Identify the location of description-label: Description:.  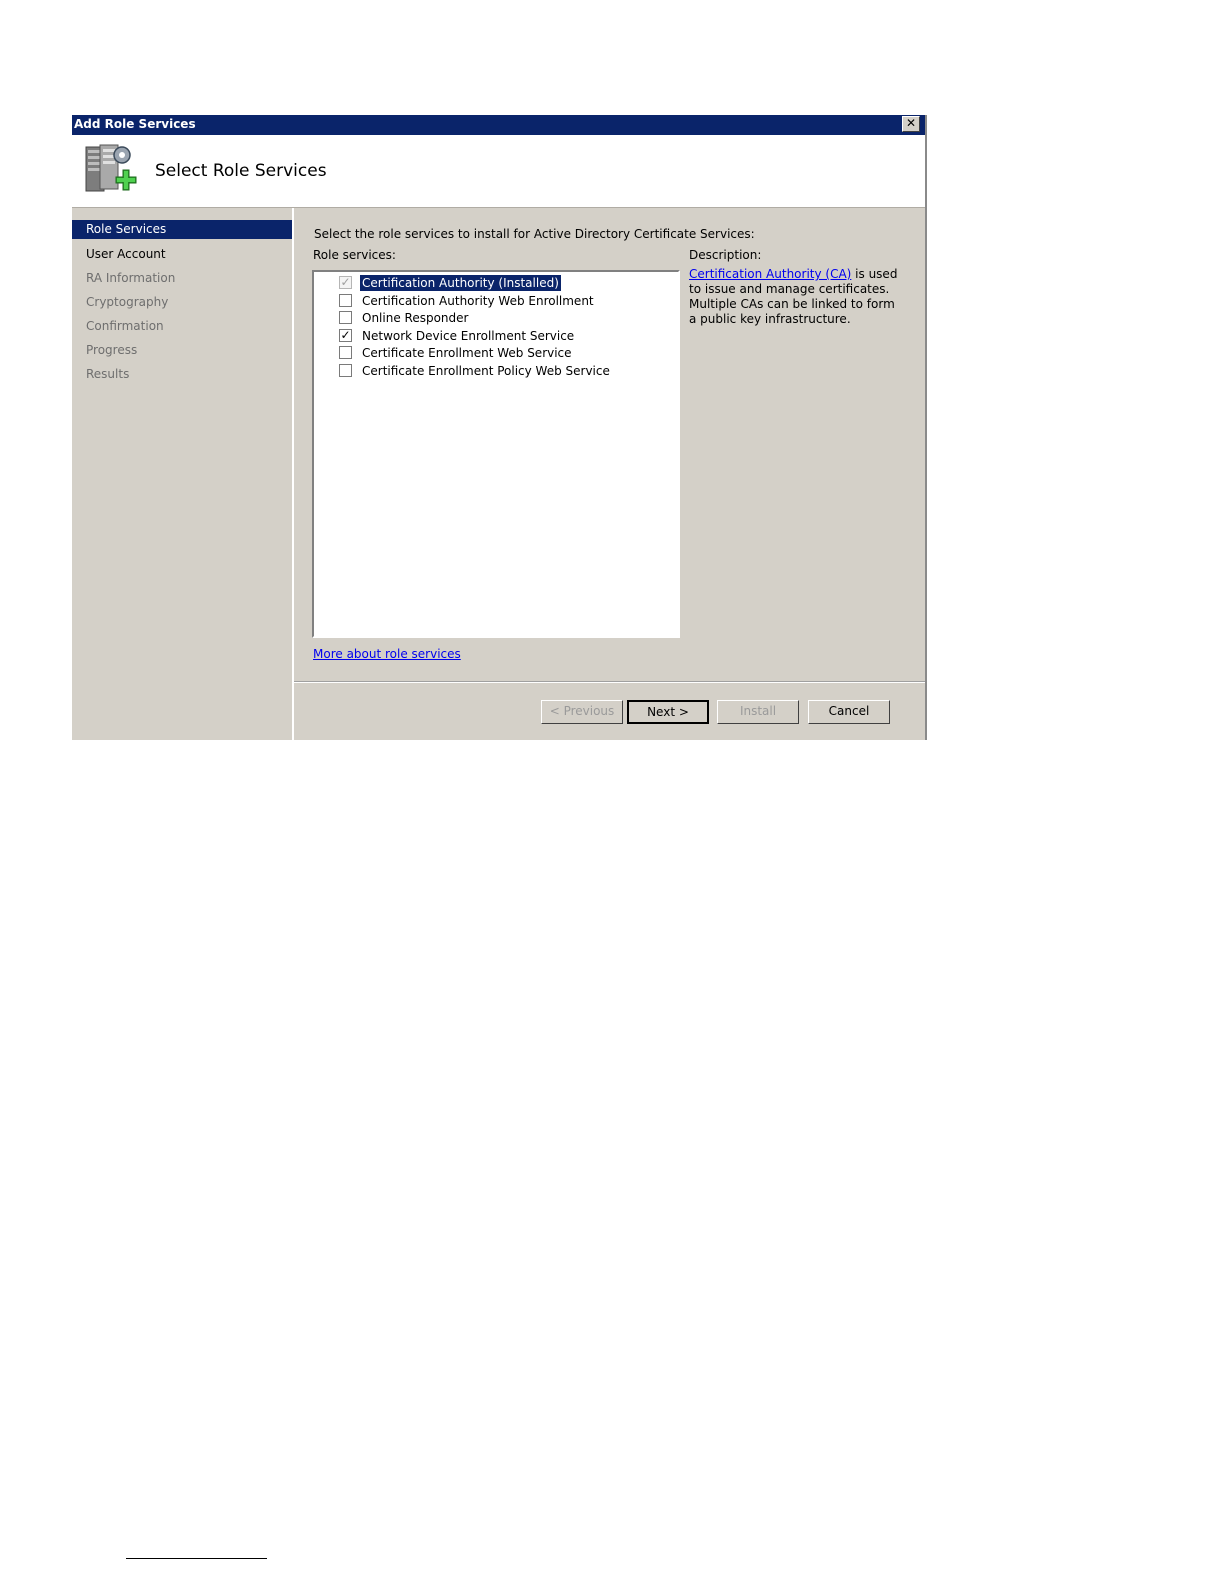
(725, 255).